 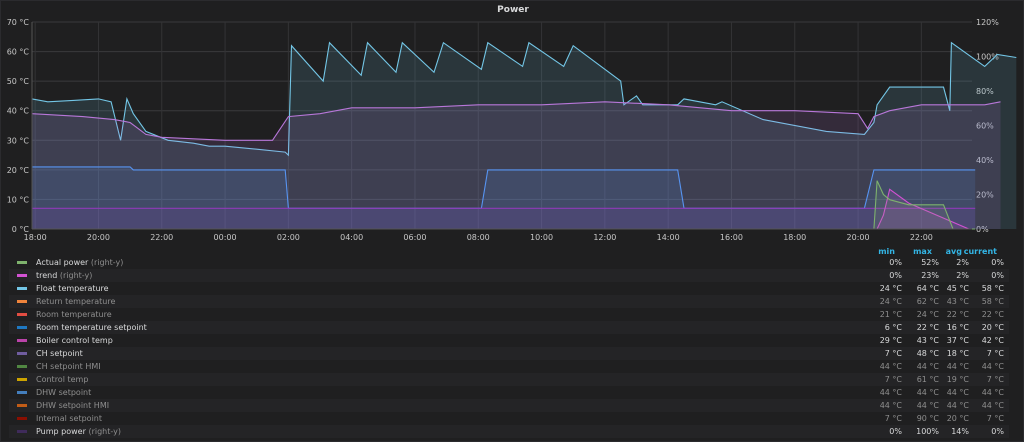 I want to click on series-name: trend (right-y), so click(x=64, y=275).